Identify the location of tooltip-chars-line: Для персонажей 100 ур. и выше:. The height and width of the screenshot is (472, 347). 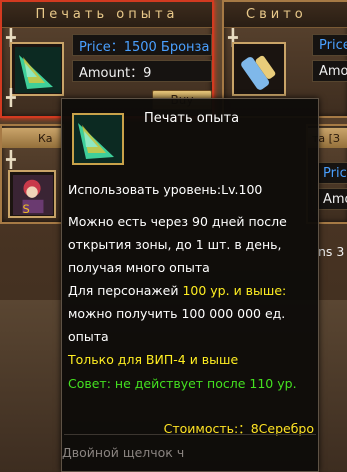
(177, 290).